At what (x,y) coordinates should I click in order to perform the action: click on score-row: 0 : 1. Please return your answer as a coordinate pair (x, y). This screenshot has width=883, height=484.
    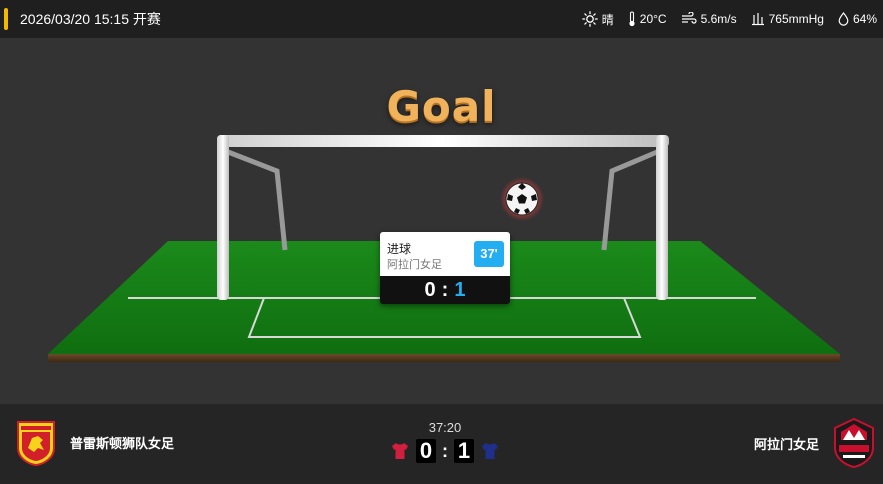
    Looking at the image, I should click on (445, 451).